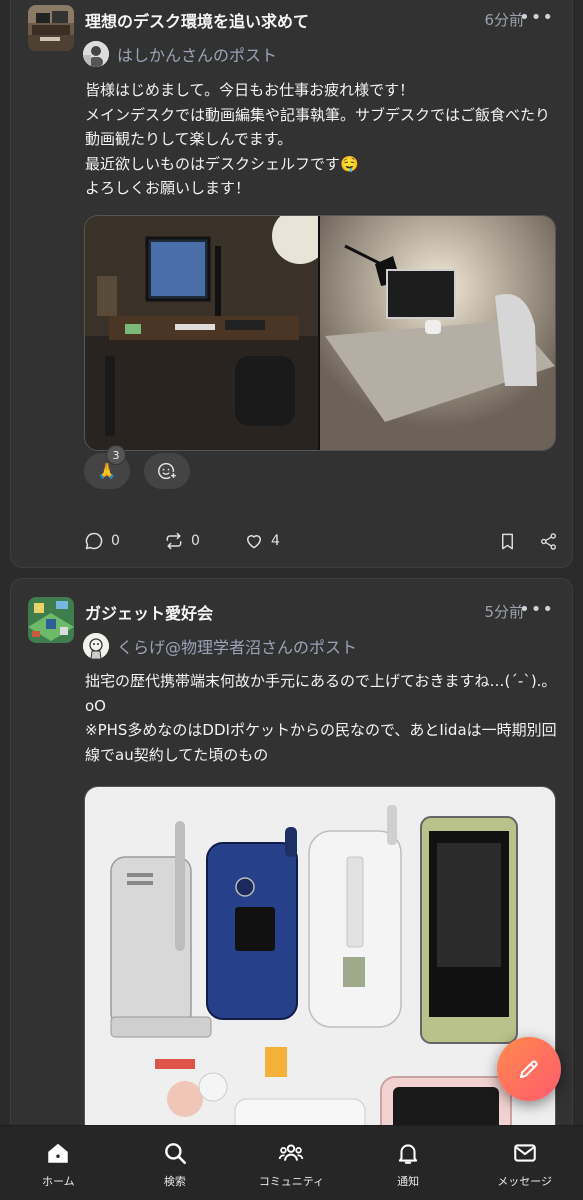 This screenshot has height=1200, width=583. Describe the element at coordinates (116, 455) in the screenshot. I see `reaction-count: 3` at that location.